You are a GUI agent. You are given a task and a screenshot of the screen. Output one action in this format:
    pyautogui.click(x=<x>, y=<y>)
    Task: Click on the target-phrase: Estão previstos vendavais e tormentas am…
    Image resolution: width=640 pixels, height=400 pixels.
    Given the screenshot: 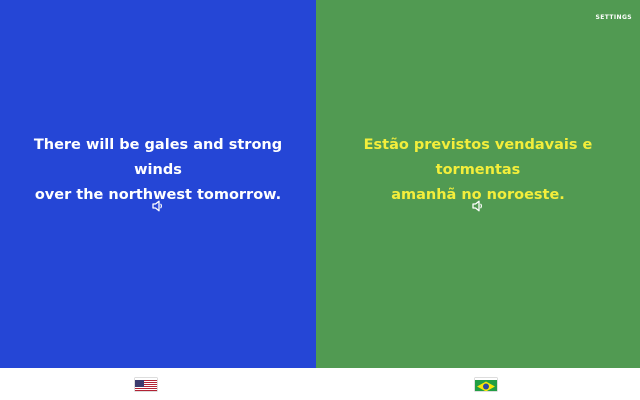 What is the action you would take?
    pyautogui.click(x=478, y=170)
    